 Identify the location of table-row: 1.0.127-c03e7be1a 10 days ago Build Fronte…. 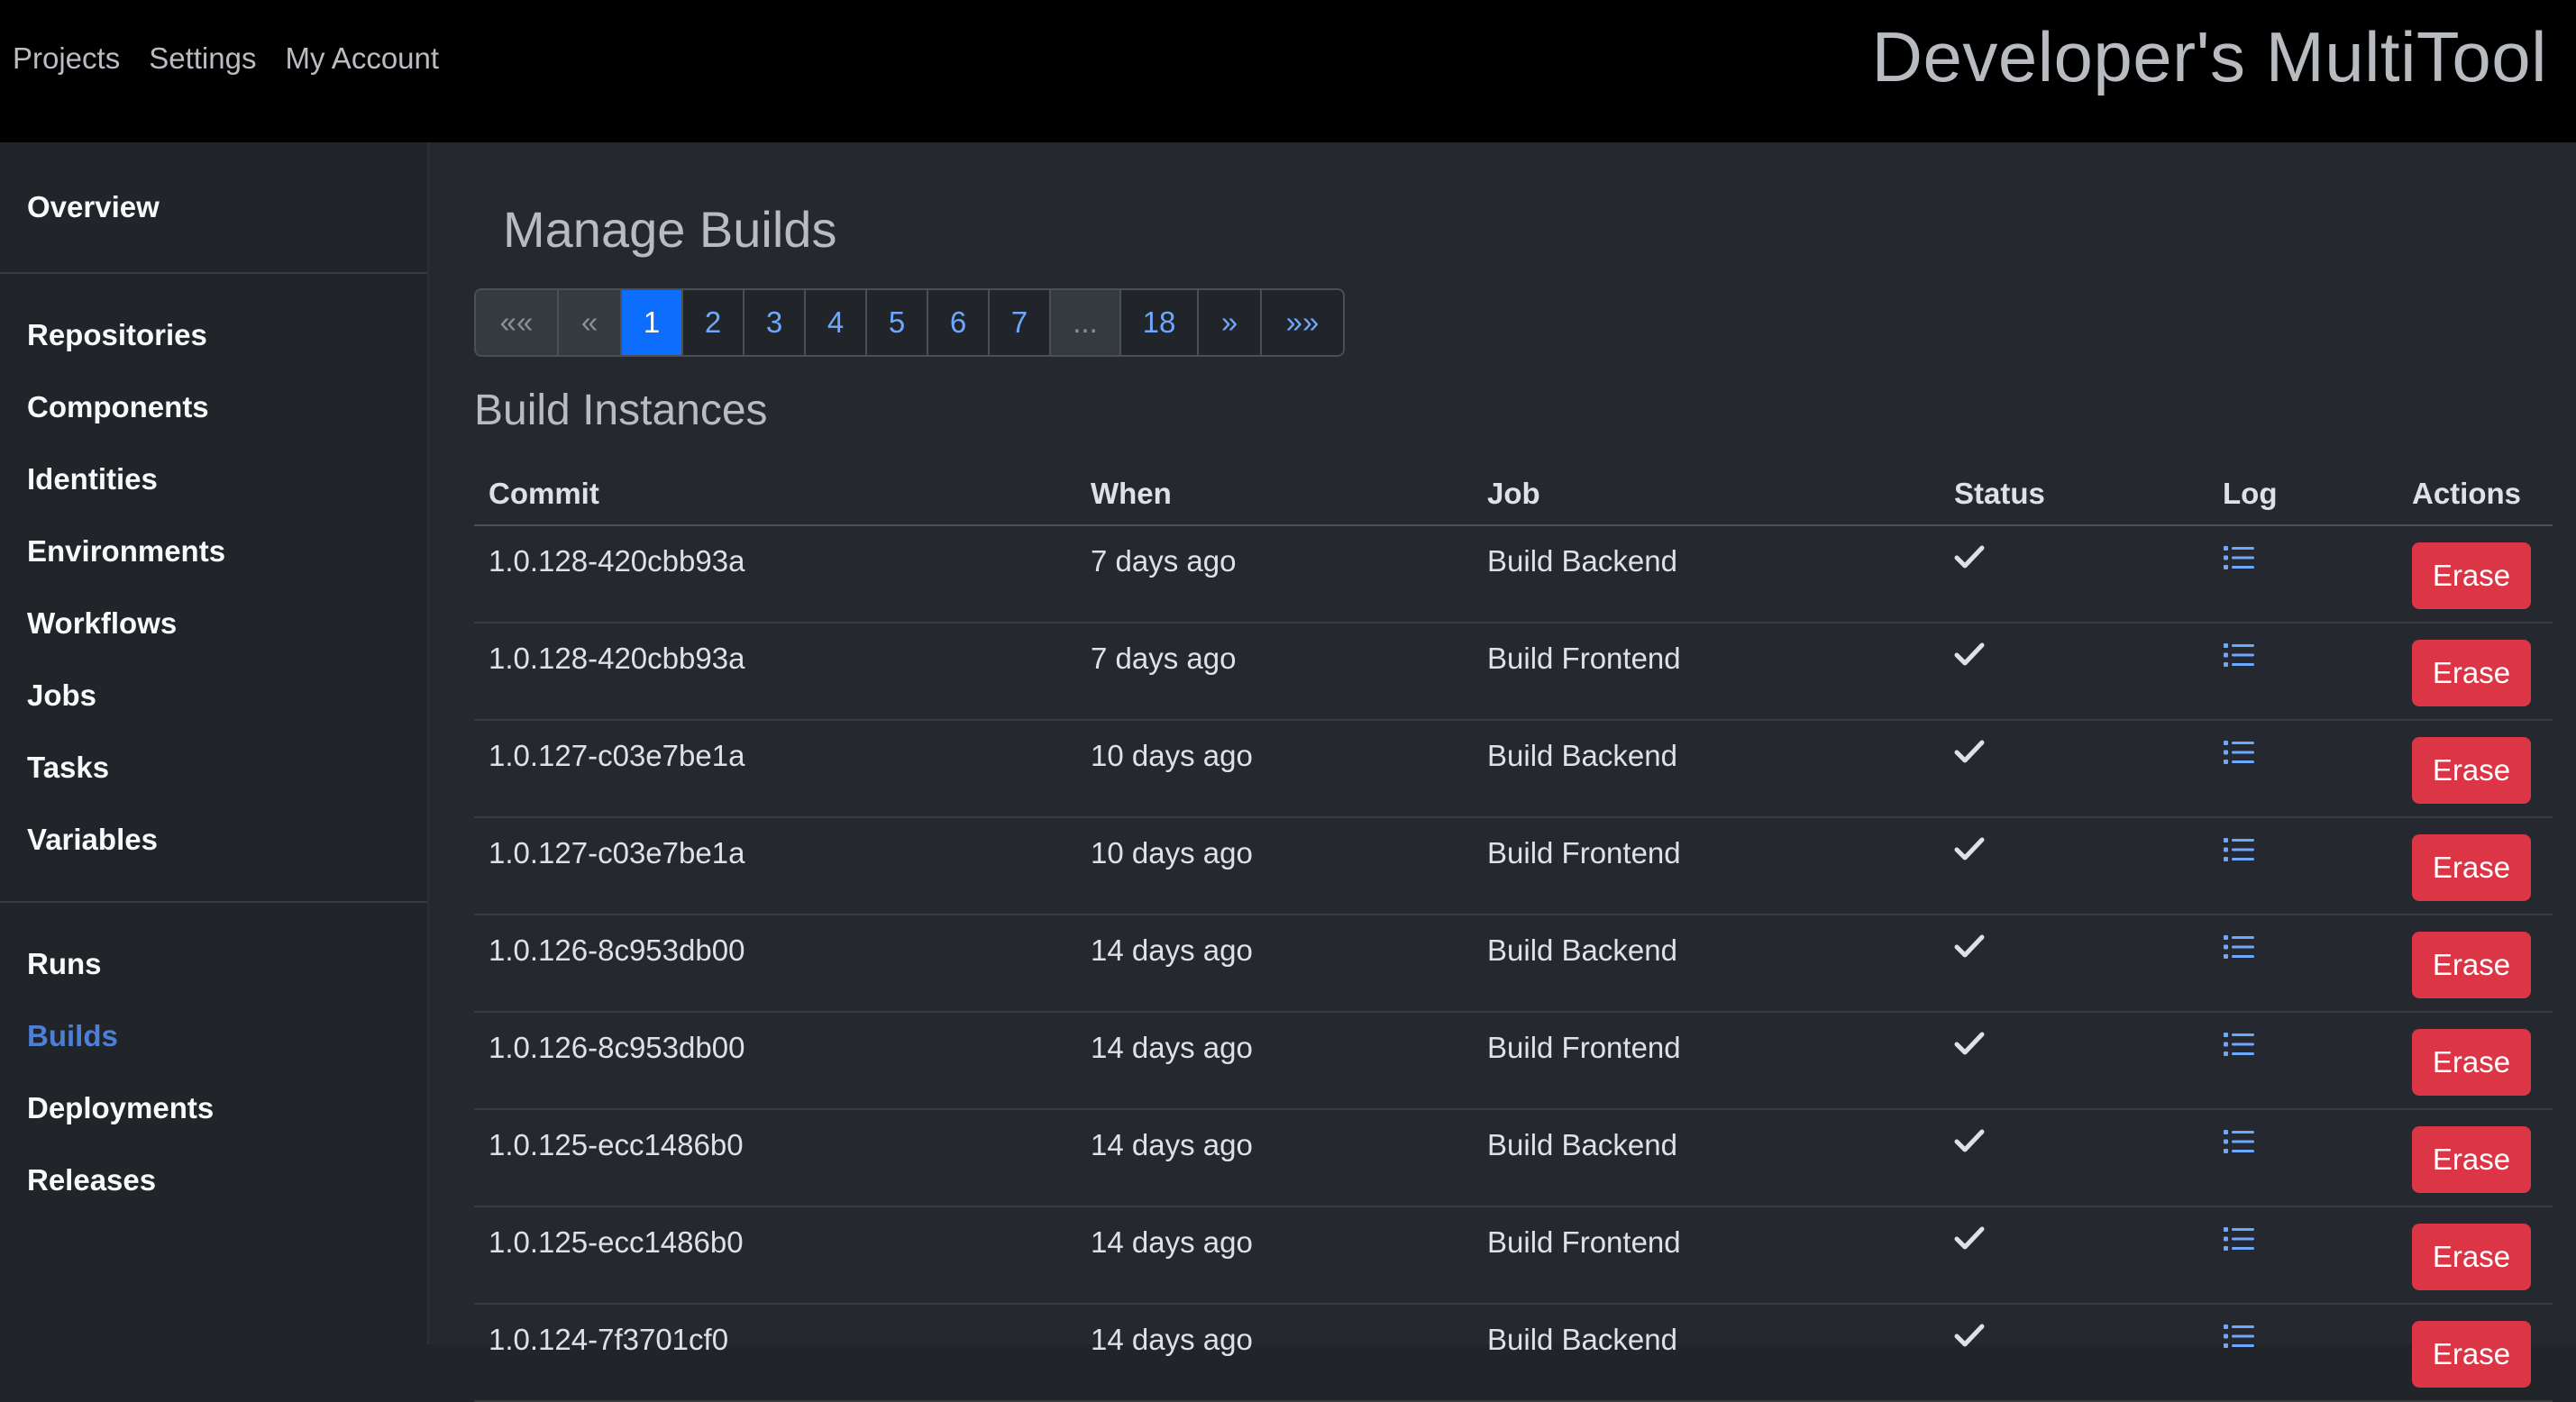
(1513, 866).